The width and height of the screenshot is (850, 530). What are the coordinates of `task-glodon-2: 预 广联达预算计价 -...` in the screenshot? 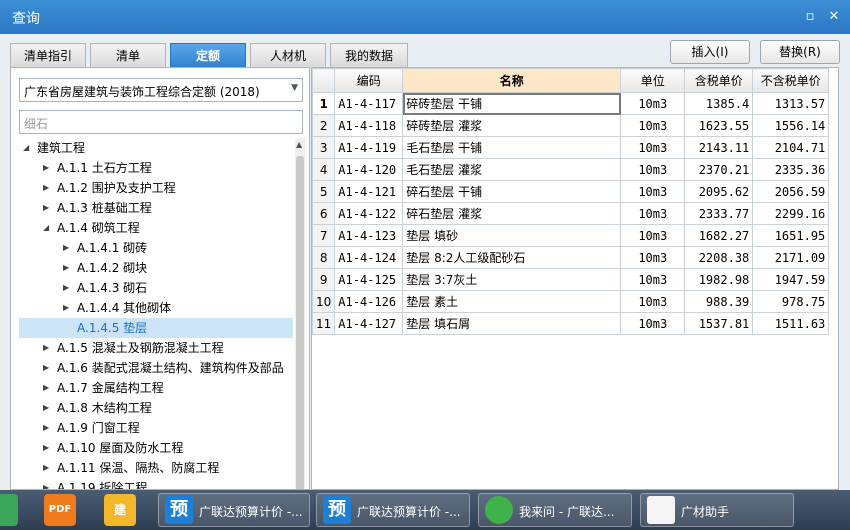 It's located at (393, 510).